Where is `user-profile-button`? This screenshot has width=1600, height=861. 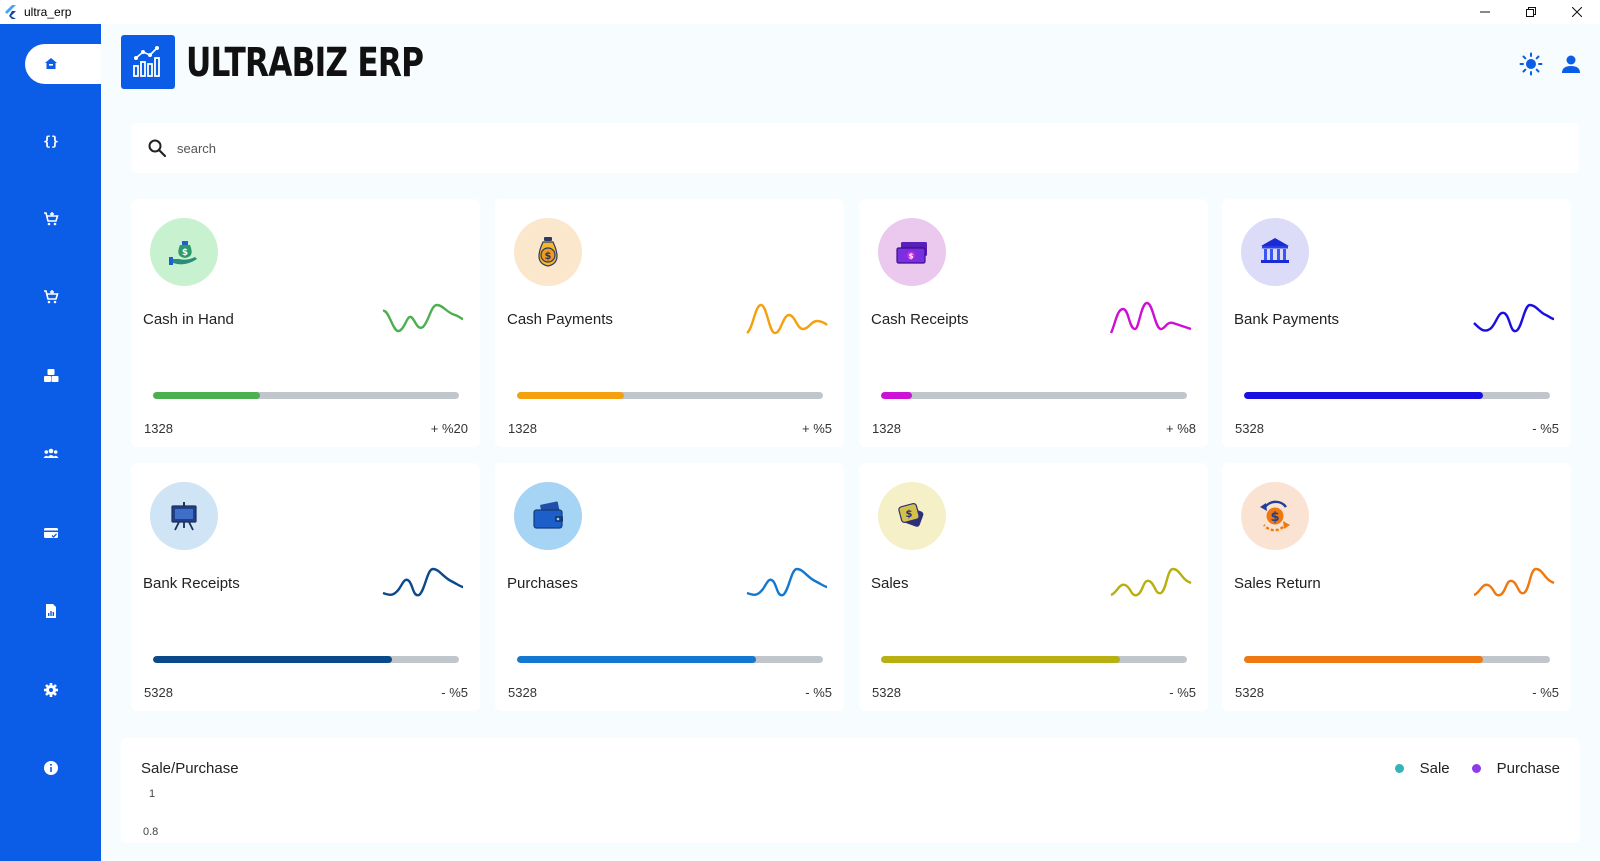
user-profile-button is located at coordinates (1571, 64).